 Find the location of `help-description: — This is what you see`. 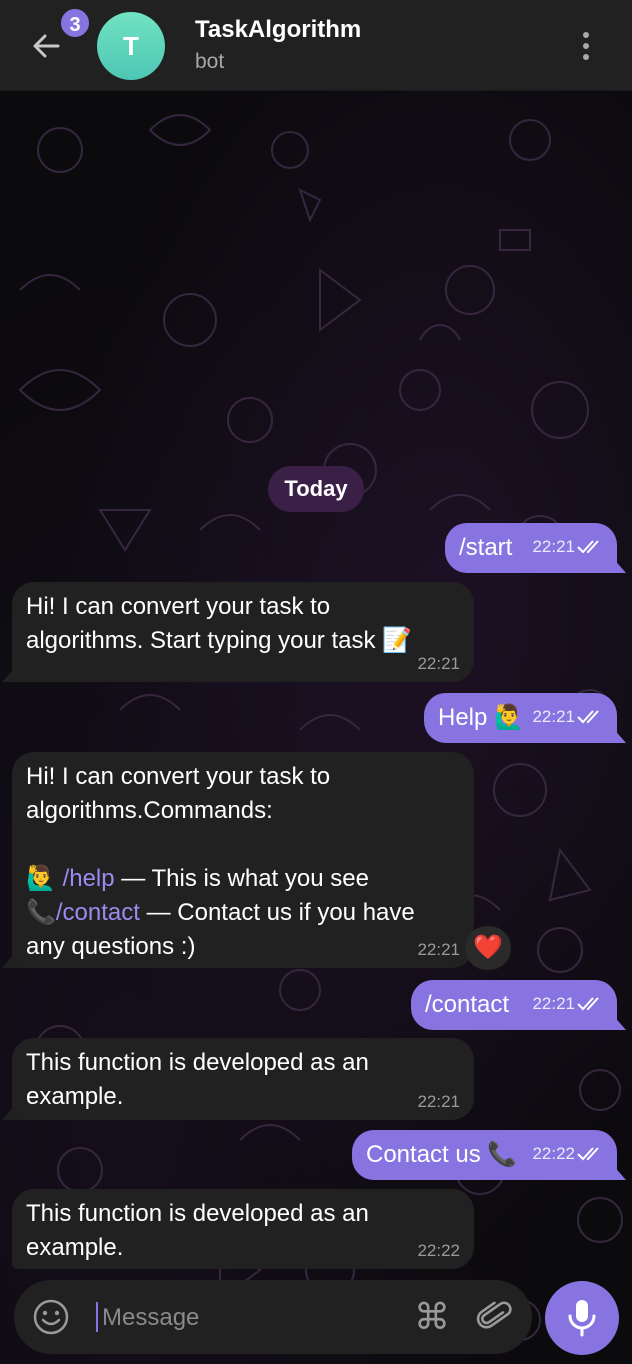

help-description: — This is what you see is located at coordinates (241, 878).